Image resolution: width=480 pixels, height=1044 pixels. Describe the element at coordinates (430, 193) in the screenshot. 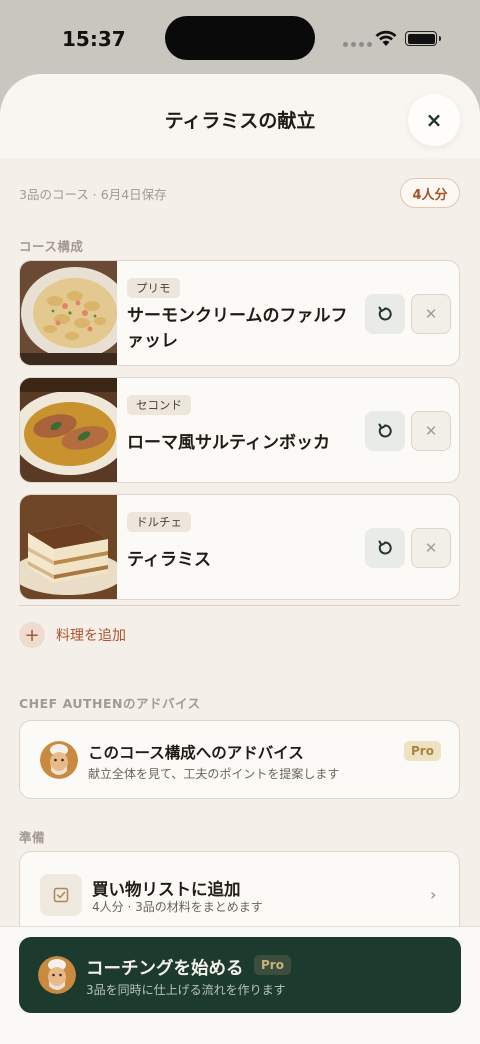

I see `servings-button: 4人分` at that location.